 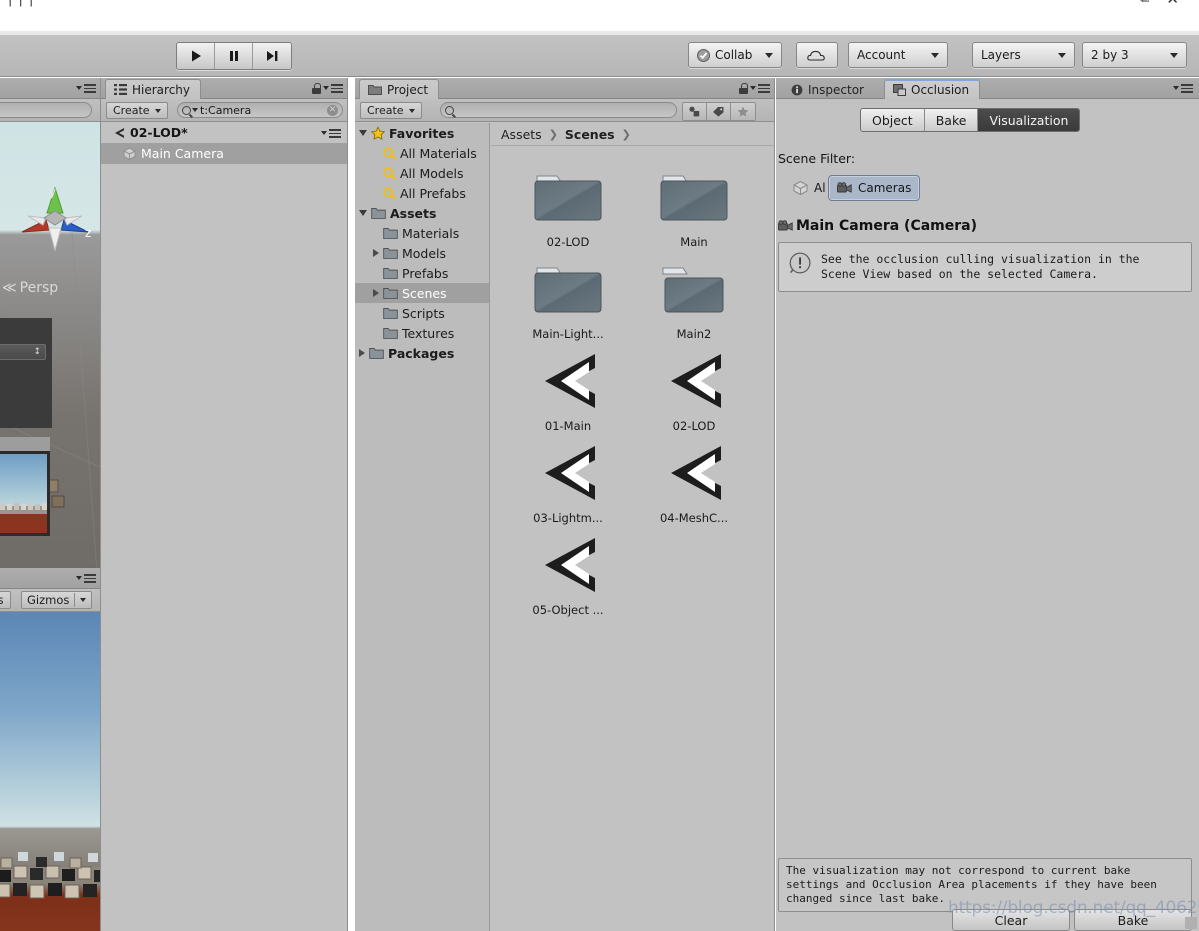 What do you see at coordinates (422, 353) in the screenshot?
I see `project-tree-item-packages: Packages` at bounding box center [422, 353].